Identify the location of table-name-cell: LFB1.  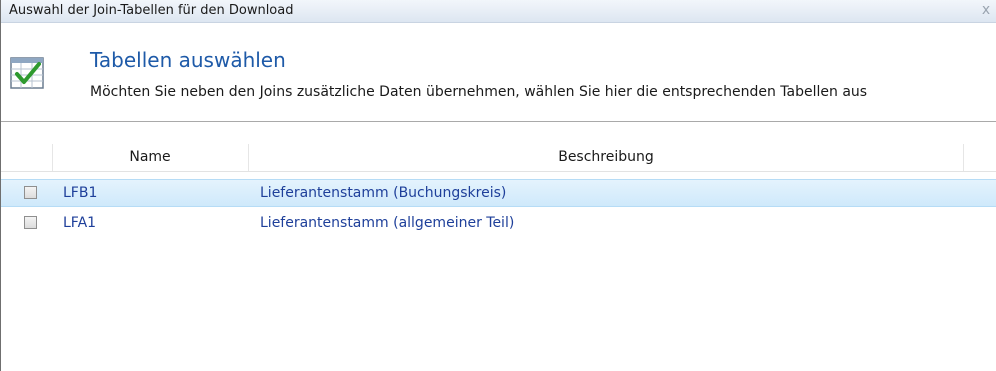
(80, 193).